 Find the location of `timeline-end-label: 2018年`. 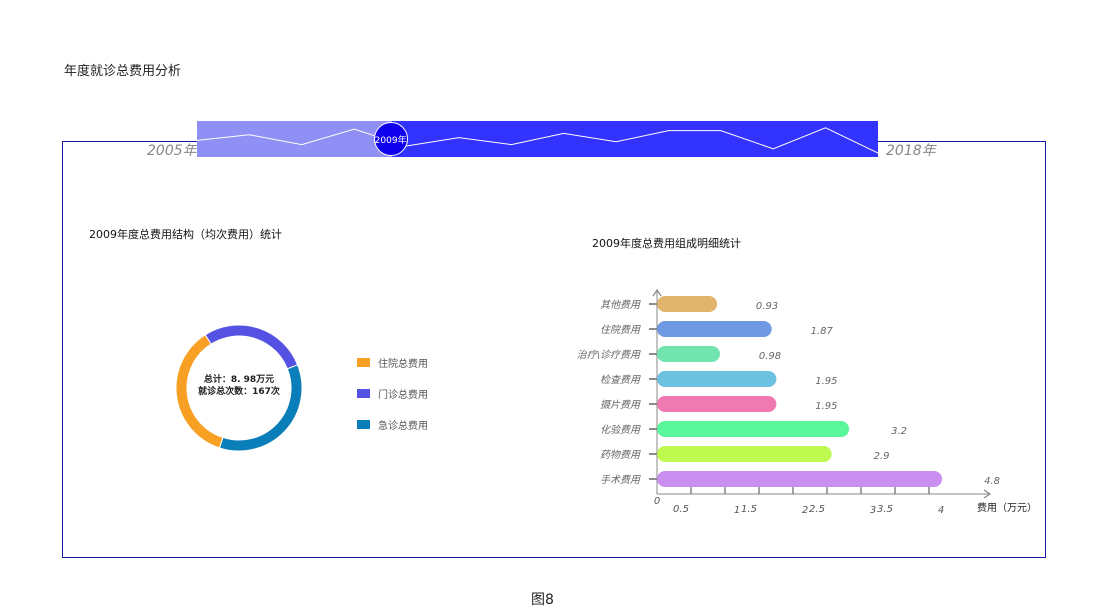

timeline-end-label: 2018年 is located at coordinates (911, 151).